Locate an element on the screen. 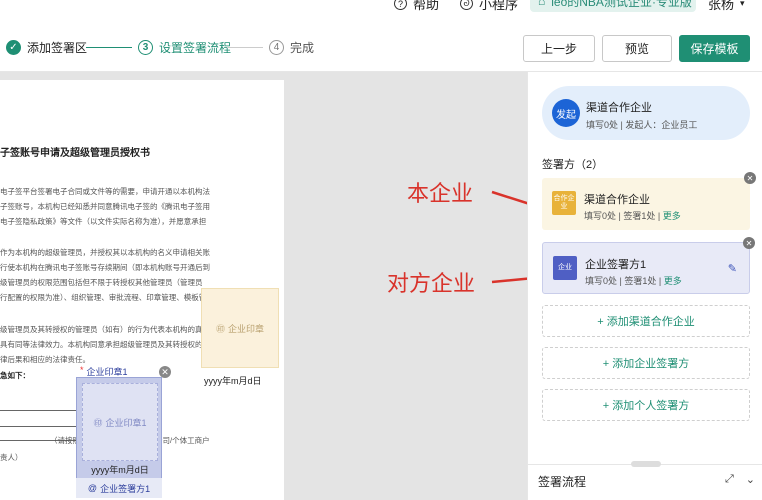 The width and height of the screenshot is (762, 500). signer-card-self: 合作企业 渠道合作企业 填写0处 | 签署1处 | 更多 ✕ is located at coordinates (649, 201).